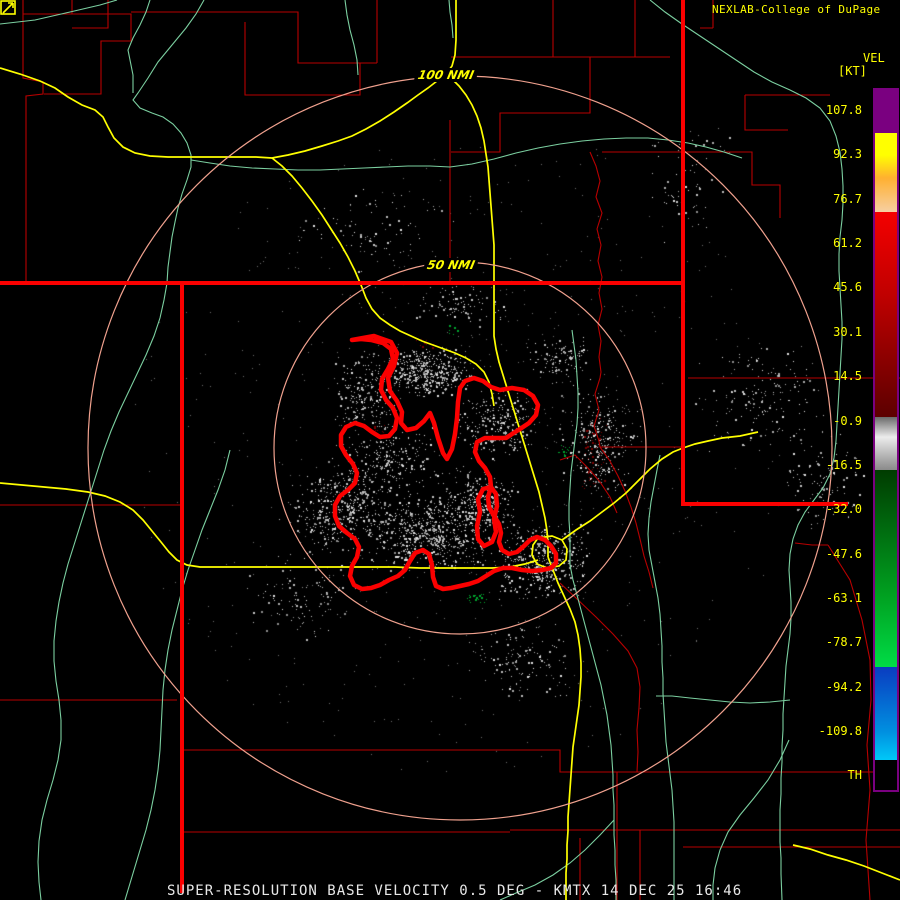 This screenshot has width=900, height=900. What do you see at coordinates (843, 509) in the screenshot?
I see `colorbar-tick-label: -32.0` at bounding box center [843, 509].